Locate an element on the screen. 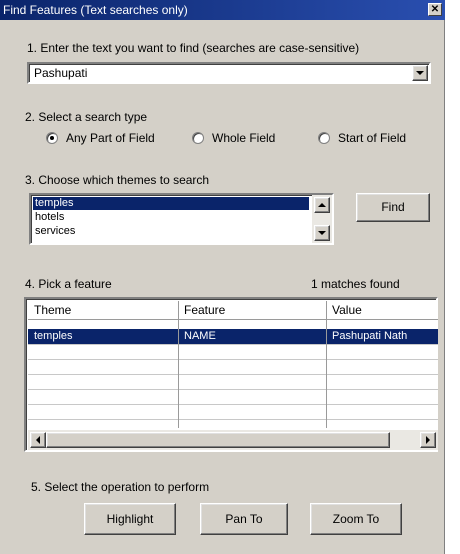 This screenshot has height=554, width=460. step4-label: 4. Pick a feature is located at coordinates (68, 284).